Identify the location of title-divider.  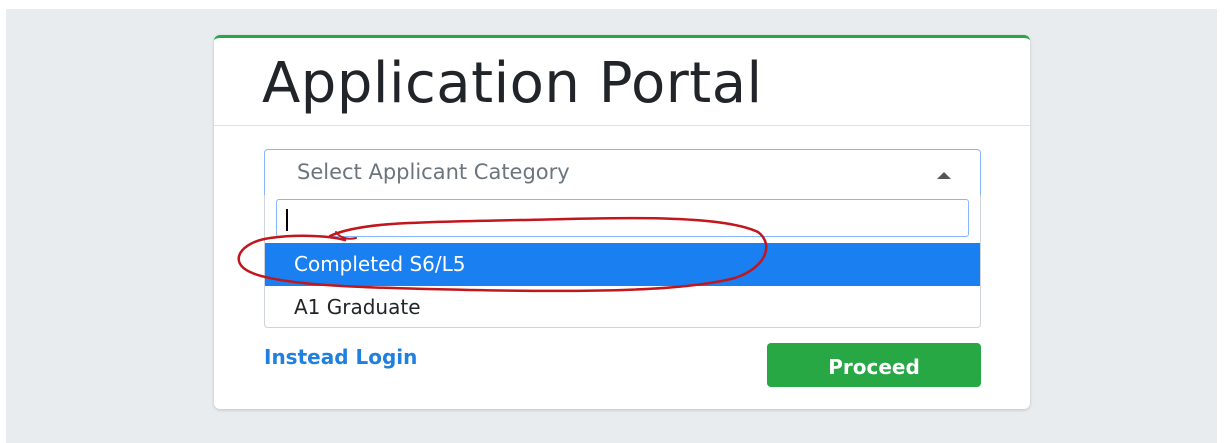
(622, 125).